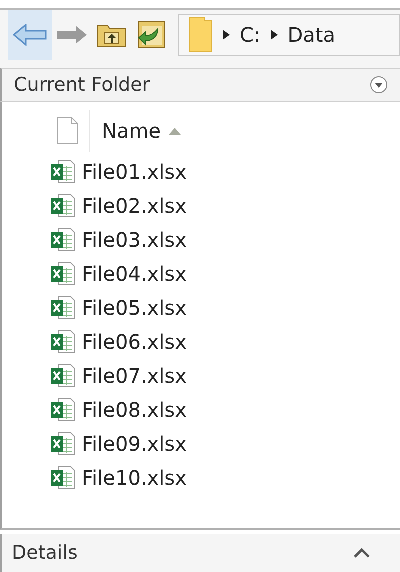  What do you see at coordinates (134, 444) in the screenshot?
I see `file-name: File09.xlsx` at bounding box center [134, 444].